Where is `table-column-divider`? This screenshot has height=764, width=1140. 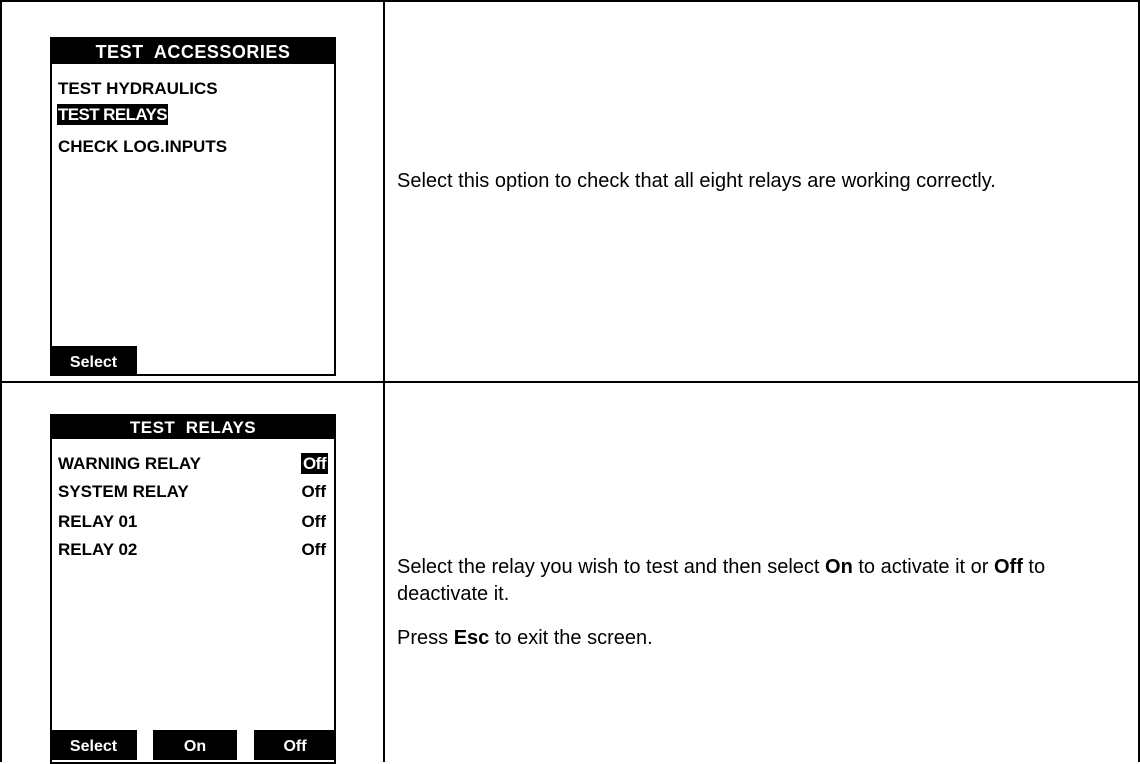 table-column-divider is located at coordinates (384, 381).